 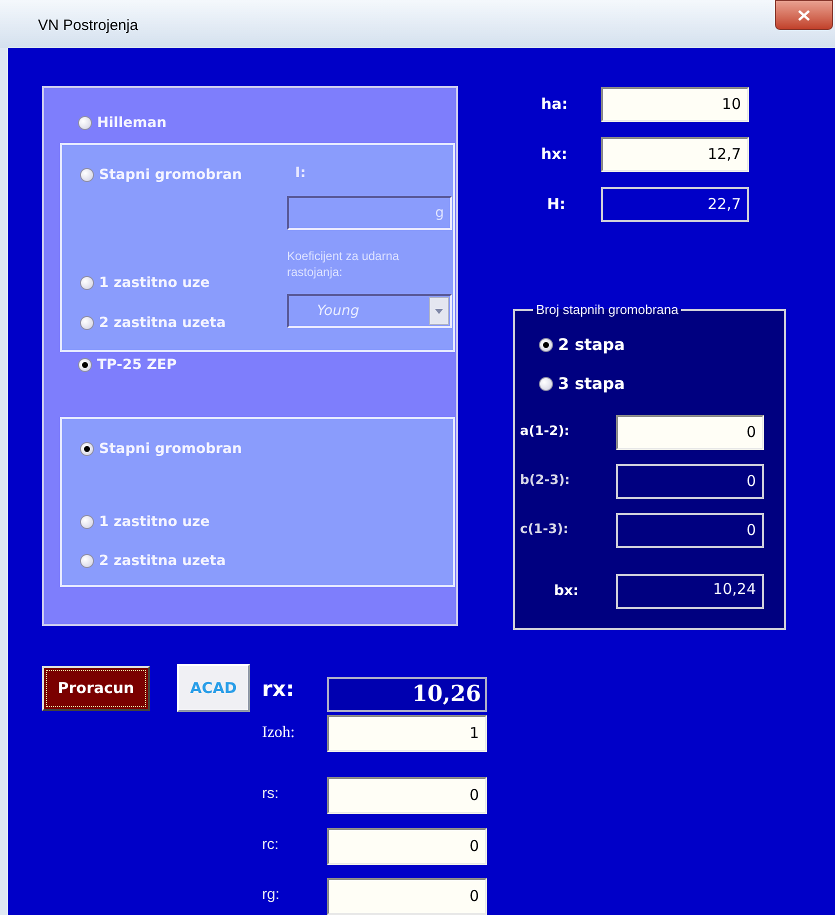 What do you see at coordinates (271, 794) in the screenshot?
I see `field-label: rs:` at bounding box center [271, 794].